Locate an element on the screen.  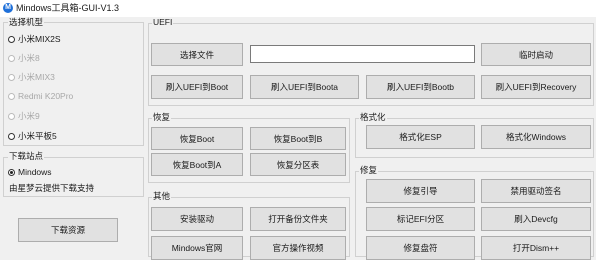
other-group-title: 其他 is located at coordinates (162, 196).